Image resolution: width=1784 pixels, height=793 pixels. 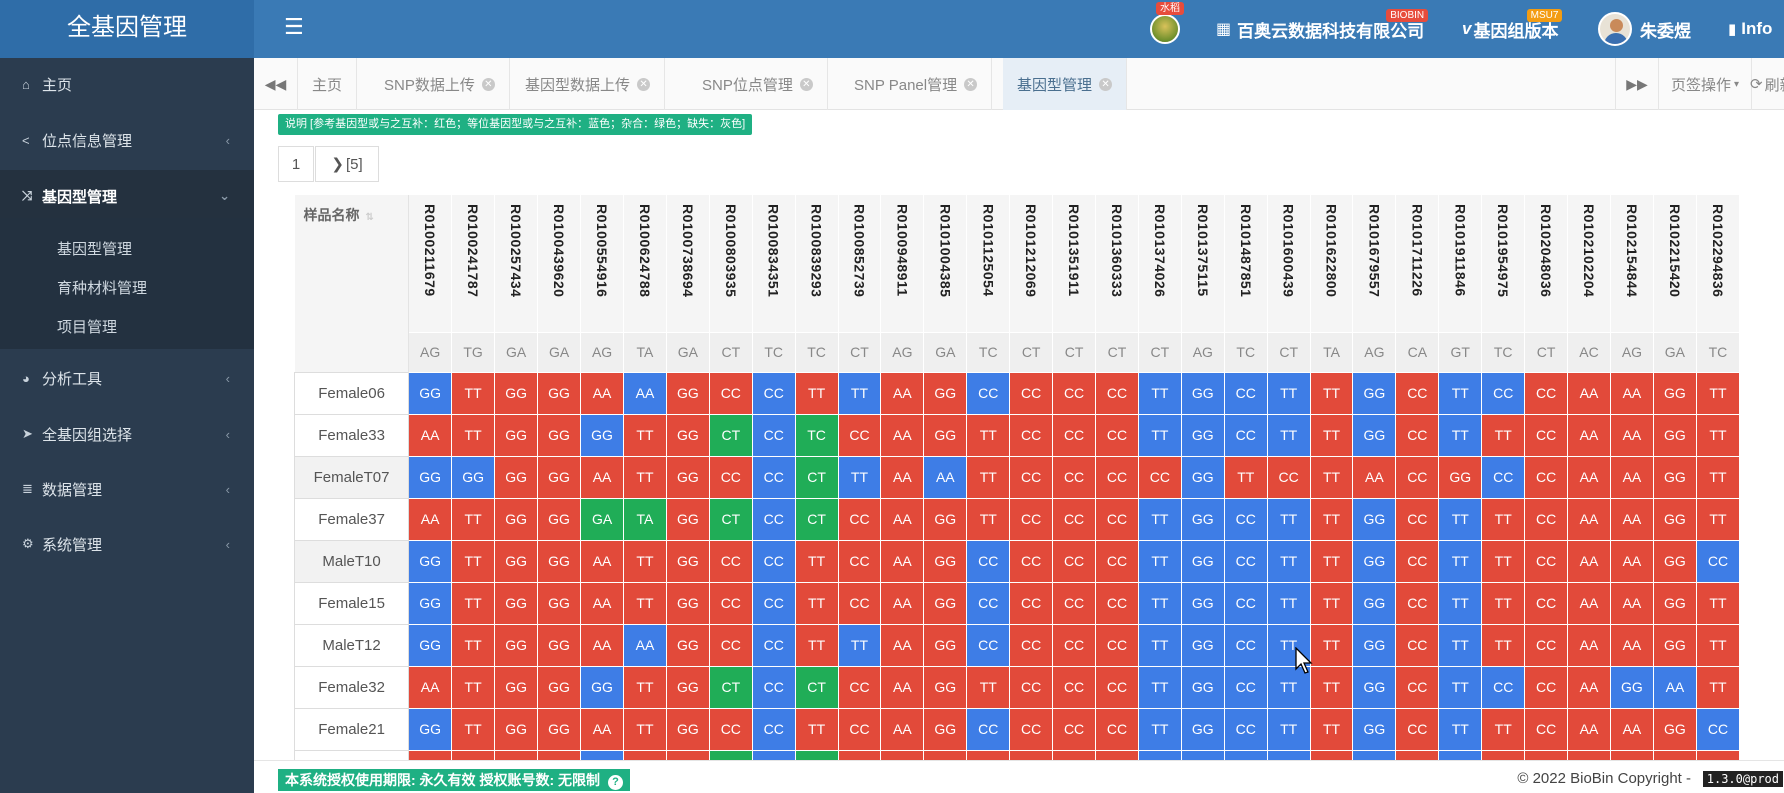 What do you see at coordinates (945, 263) in the screenshot?
I see `snp-column-header: R0101004385` at bounding box center [945, 263].